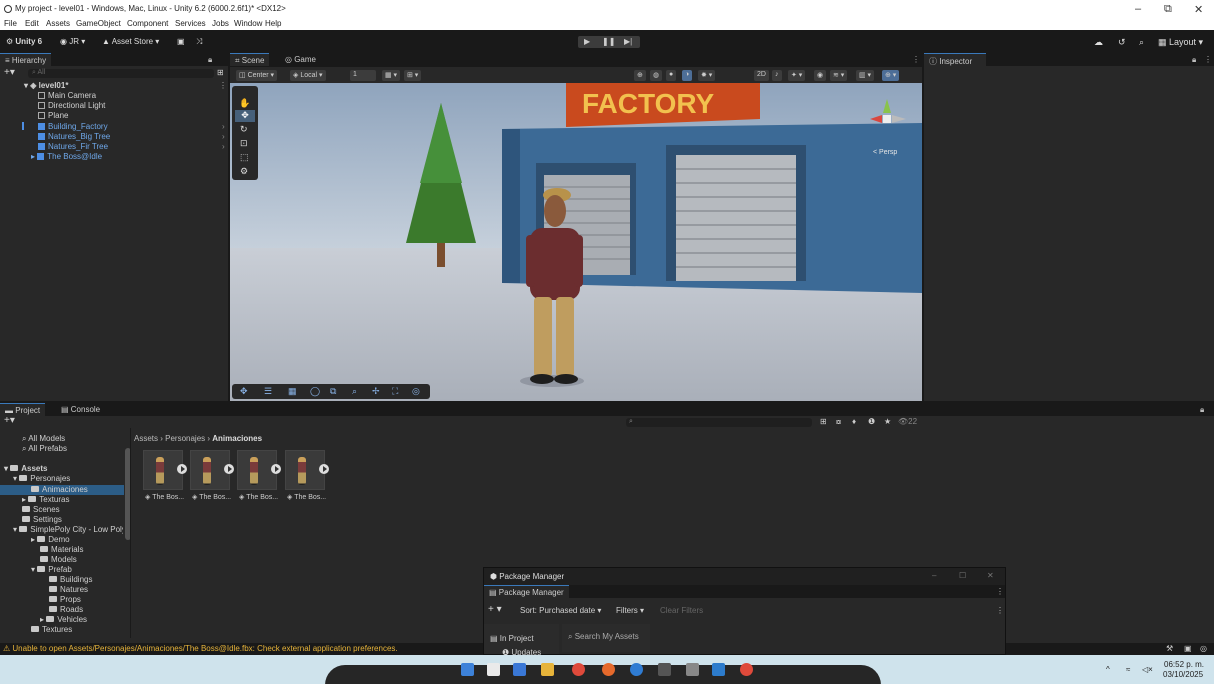  I want to click on hidden-count-badge: 👁︎22, so click(907, 421).